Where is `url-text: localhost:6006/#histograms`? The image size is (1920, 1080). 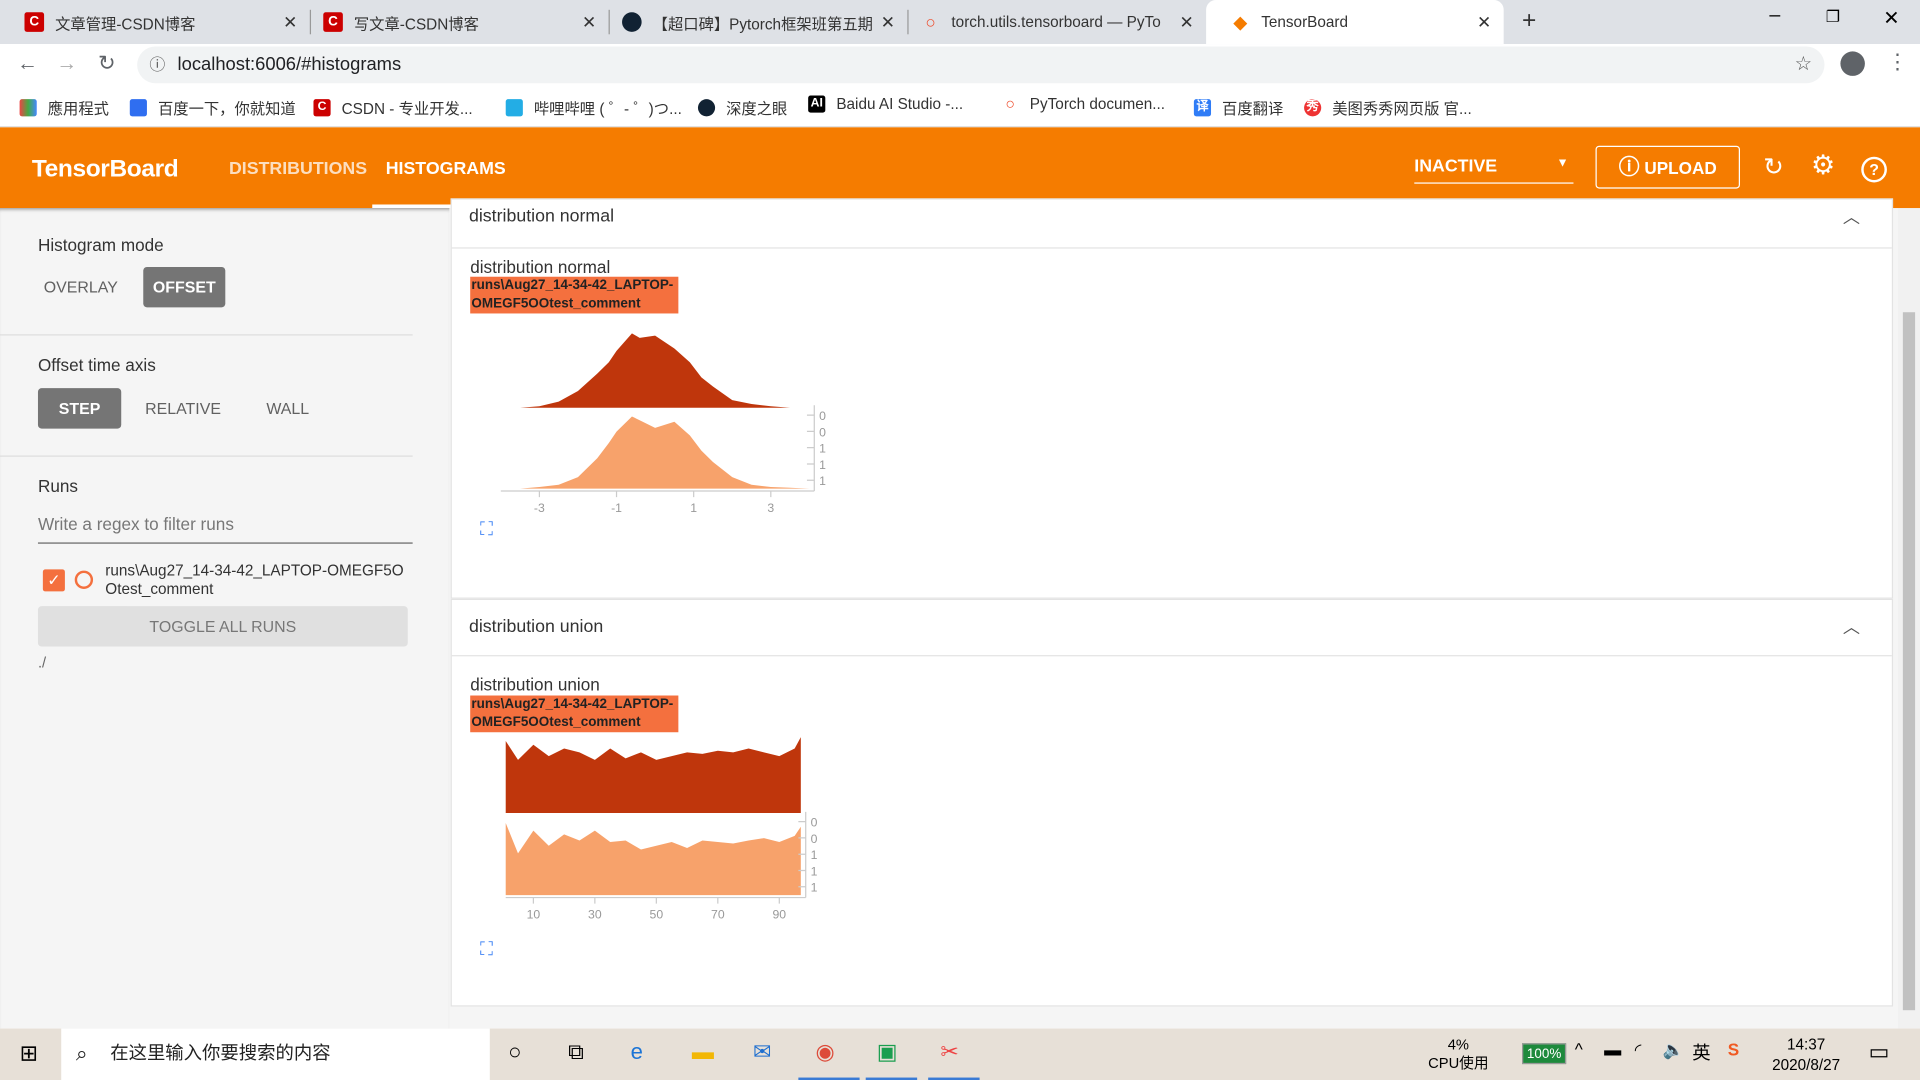 url-text: localhost:6006/#histograms is located at coordinates (289, 64).